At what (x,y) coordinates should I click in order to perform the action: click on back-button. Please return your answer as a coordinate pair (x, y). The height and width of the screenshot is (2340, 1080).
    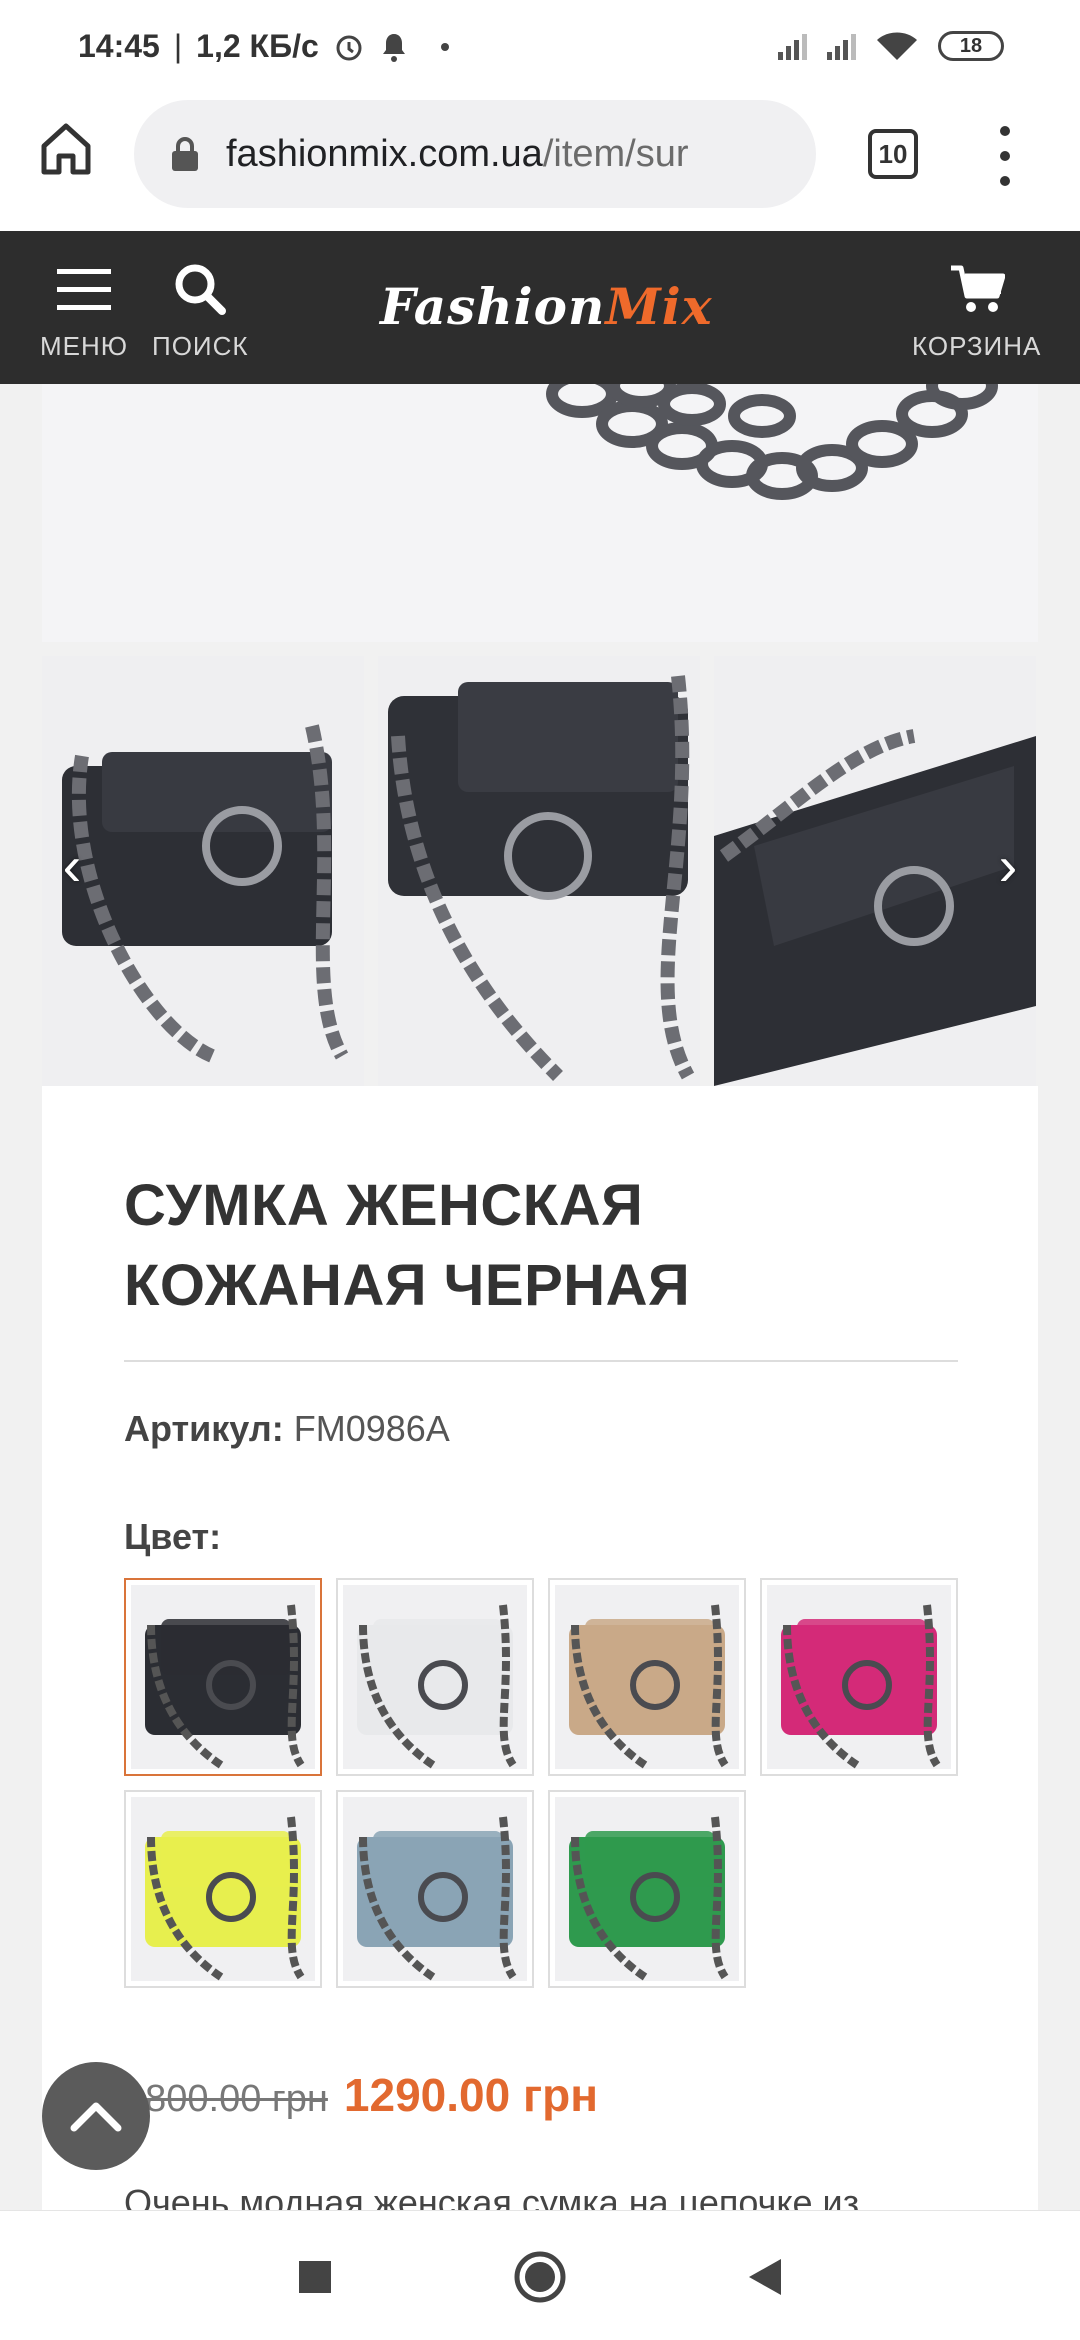
    Looking at the image, I should click on (765, 2277).